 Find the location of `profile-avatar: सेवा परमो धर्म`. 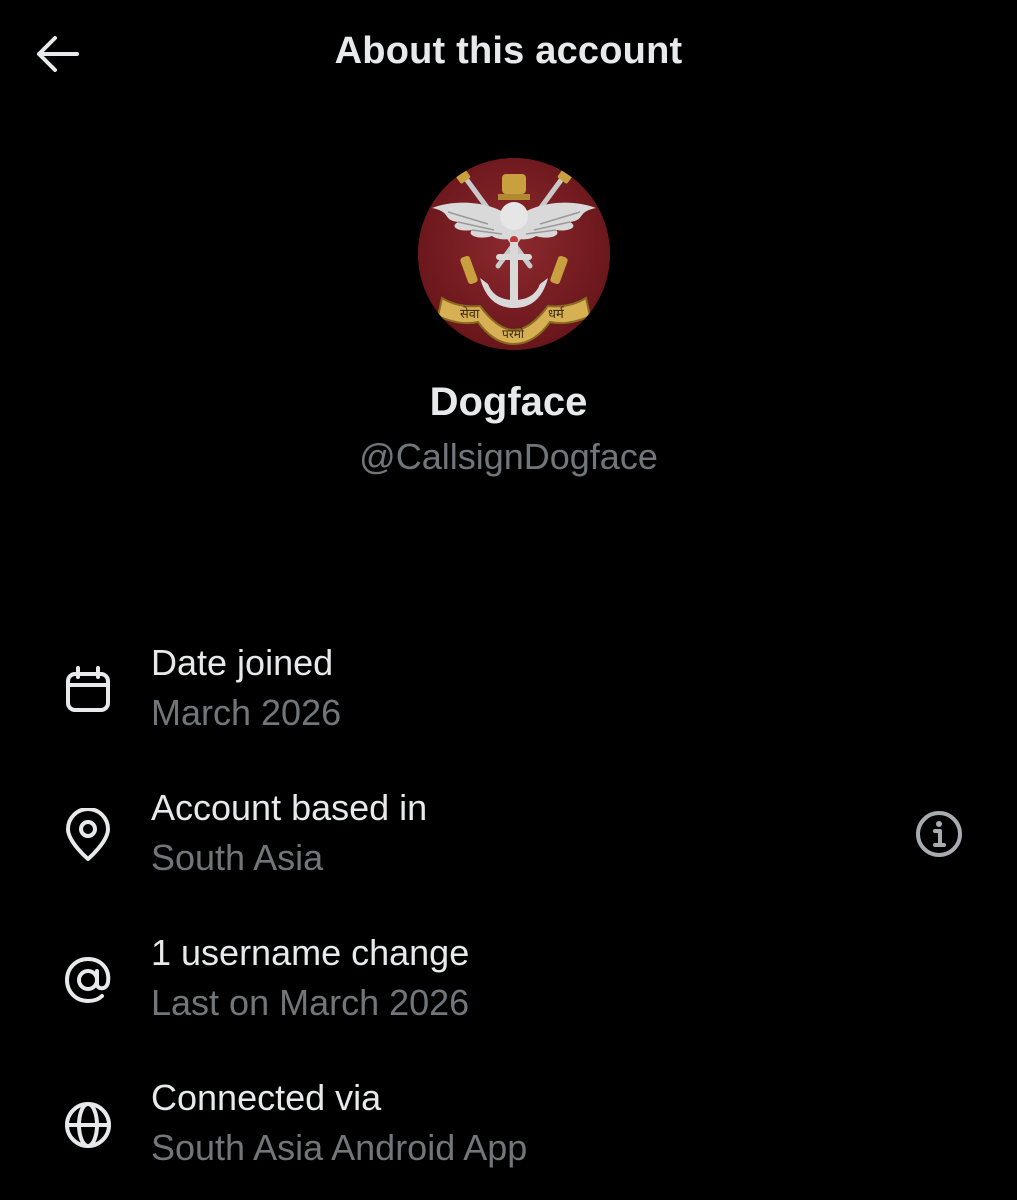

profile-avatar: सेवा परमो धर्म is located at coordinates (514, 254).